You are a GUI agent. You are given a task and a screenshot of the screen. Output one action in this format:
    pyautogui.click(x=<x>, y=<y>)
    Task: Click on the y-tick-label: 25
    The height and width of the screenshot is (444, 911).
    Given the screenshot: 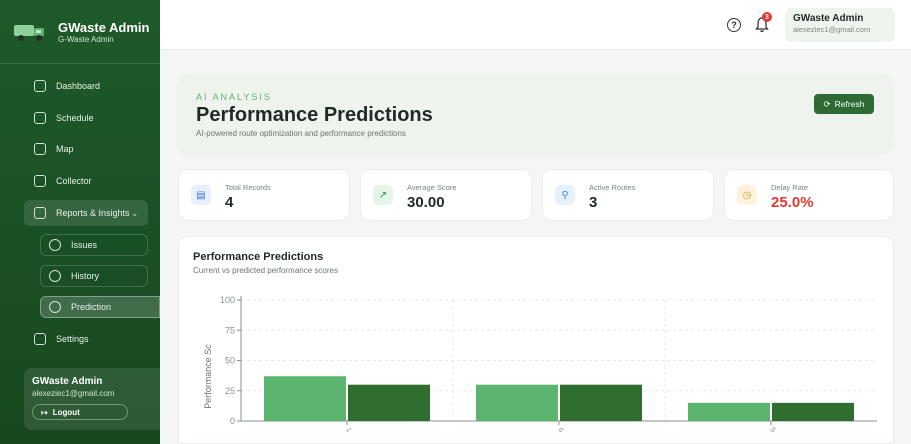 What is the action you would take?
    pyautogui.click(x=230, y=391)
    